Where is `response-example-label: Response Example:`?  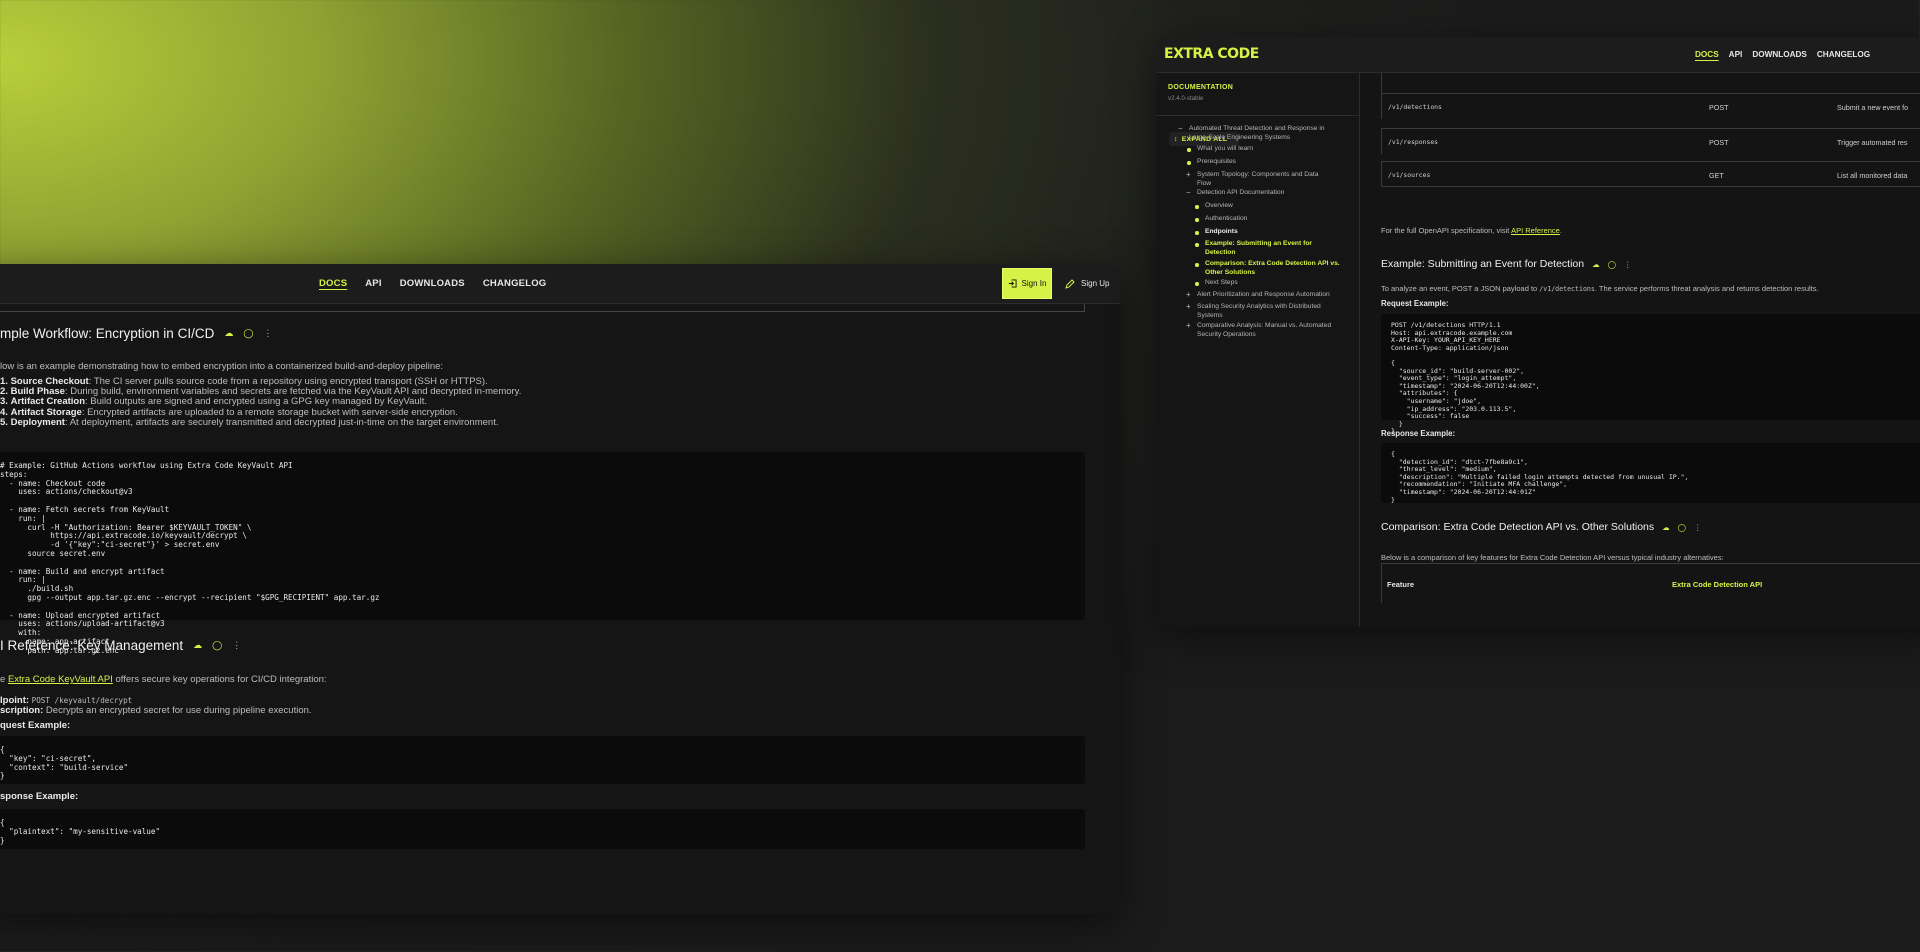
response-example-label: Response Example: is located at coordinates (1418, 433).